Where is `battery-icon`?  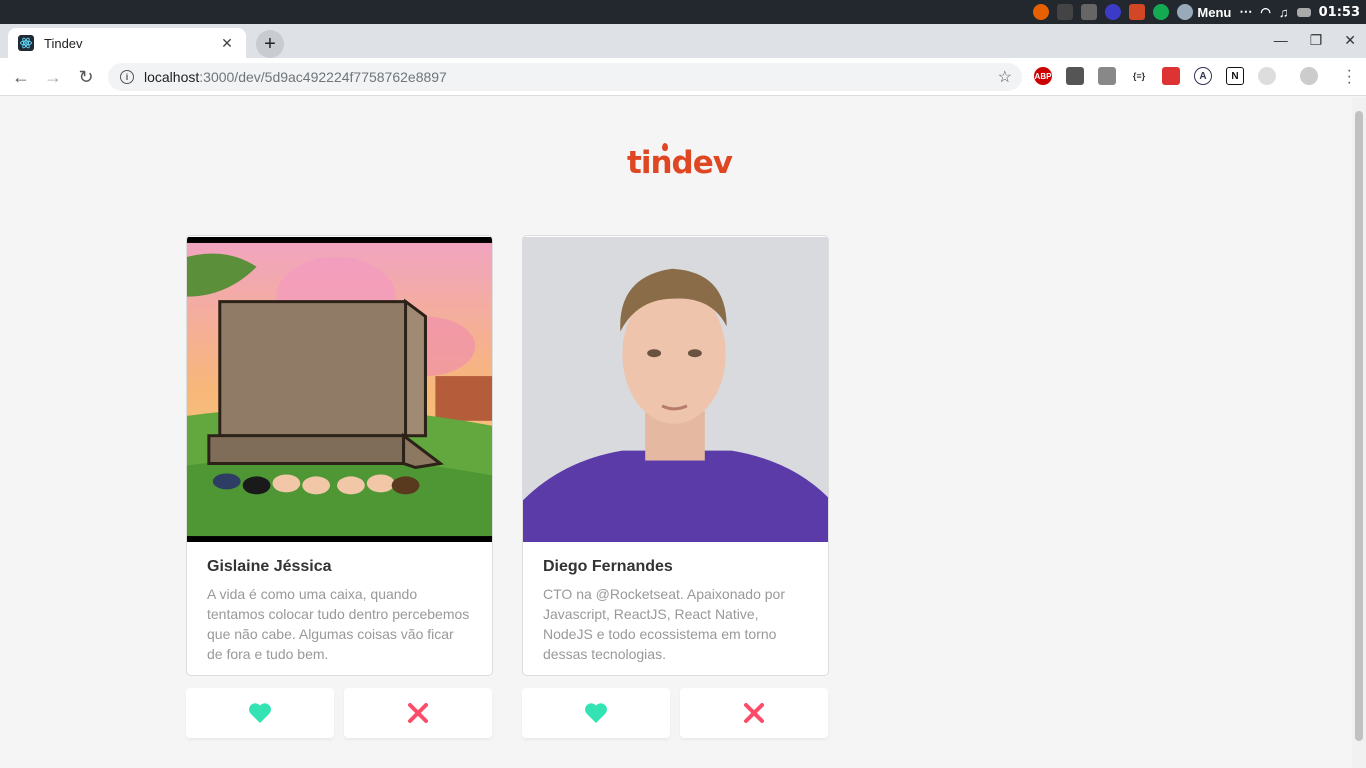
battery-icon is located at coordinates (1303, 12).